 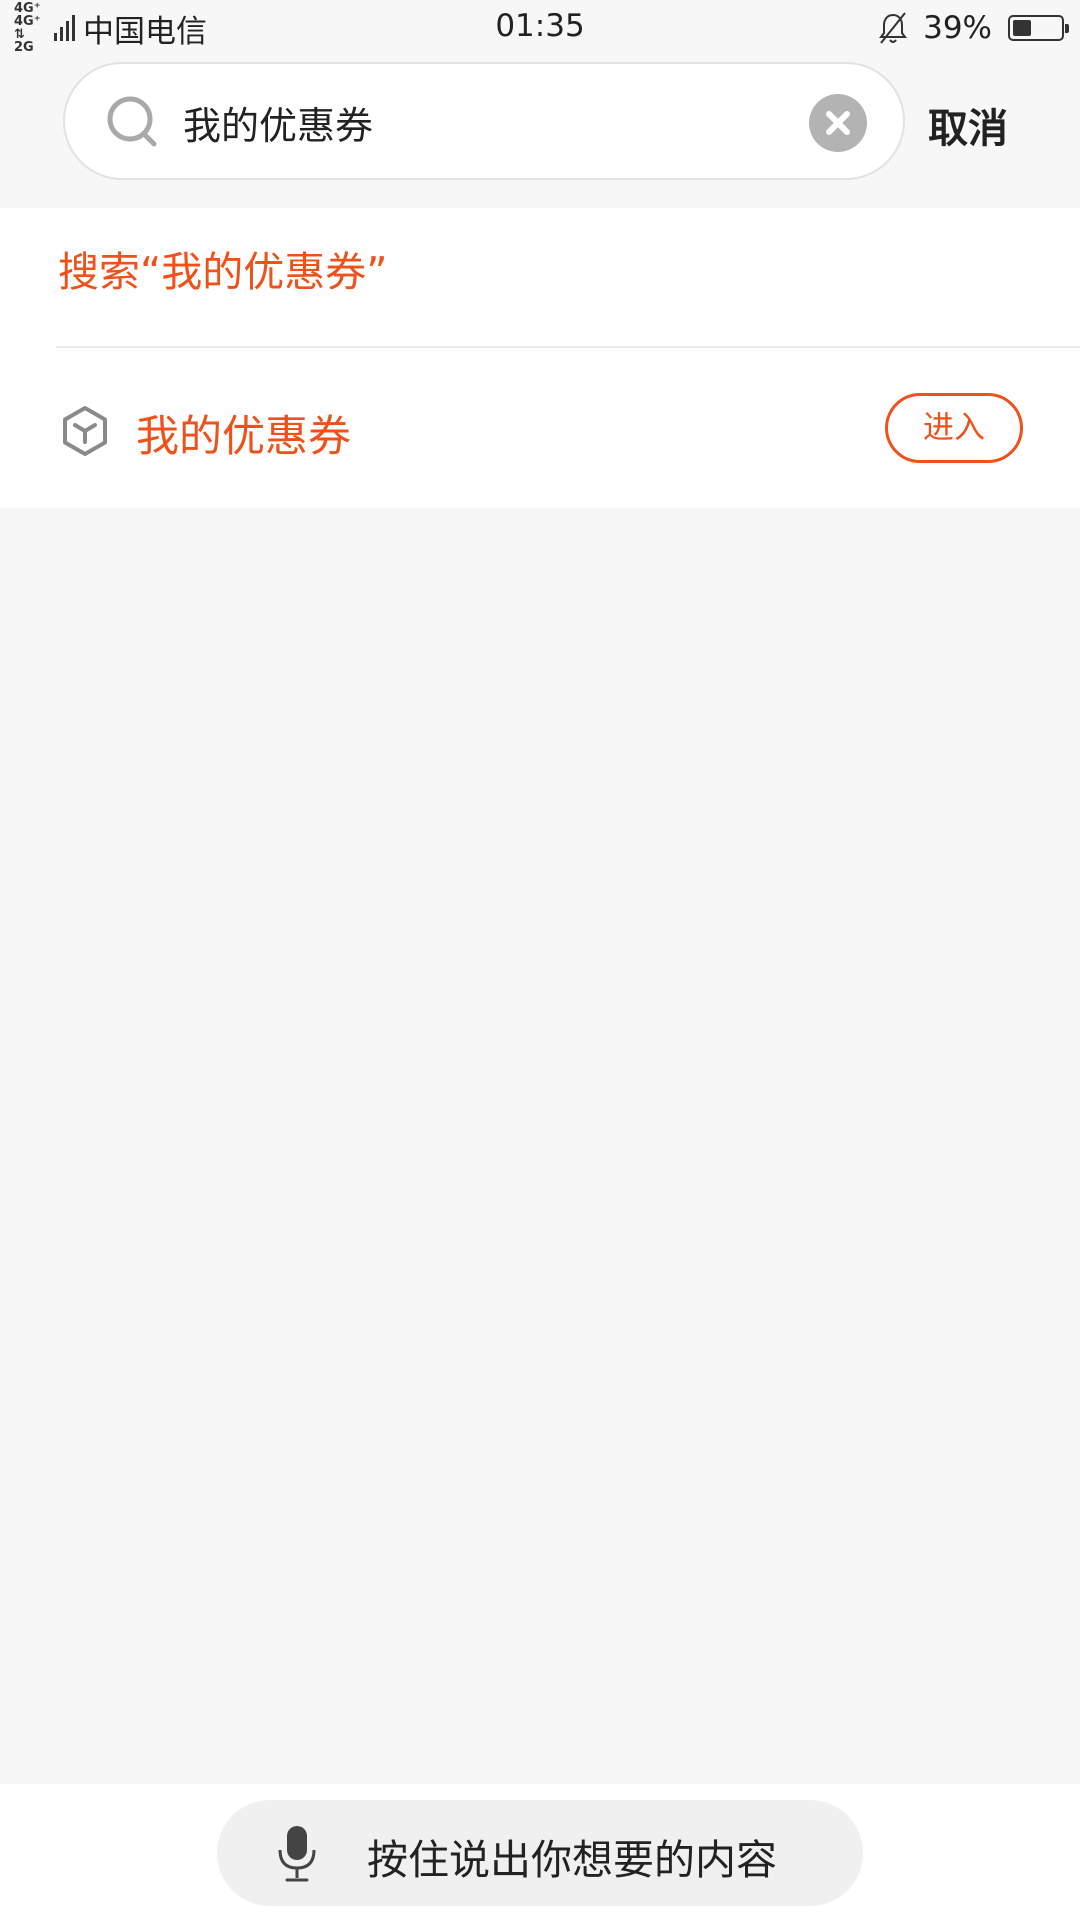 What do you see at coordinates (893, 28) in the screenshot?
I see `bell-muted-icon` at bounding box center [893, 28].